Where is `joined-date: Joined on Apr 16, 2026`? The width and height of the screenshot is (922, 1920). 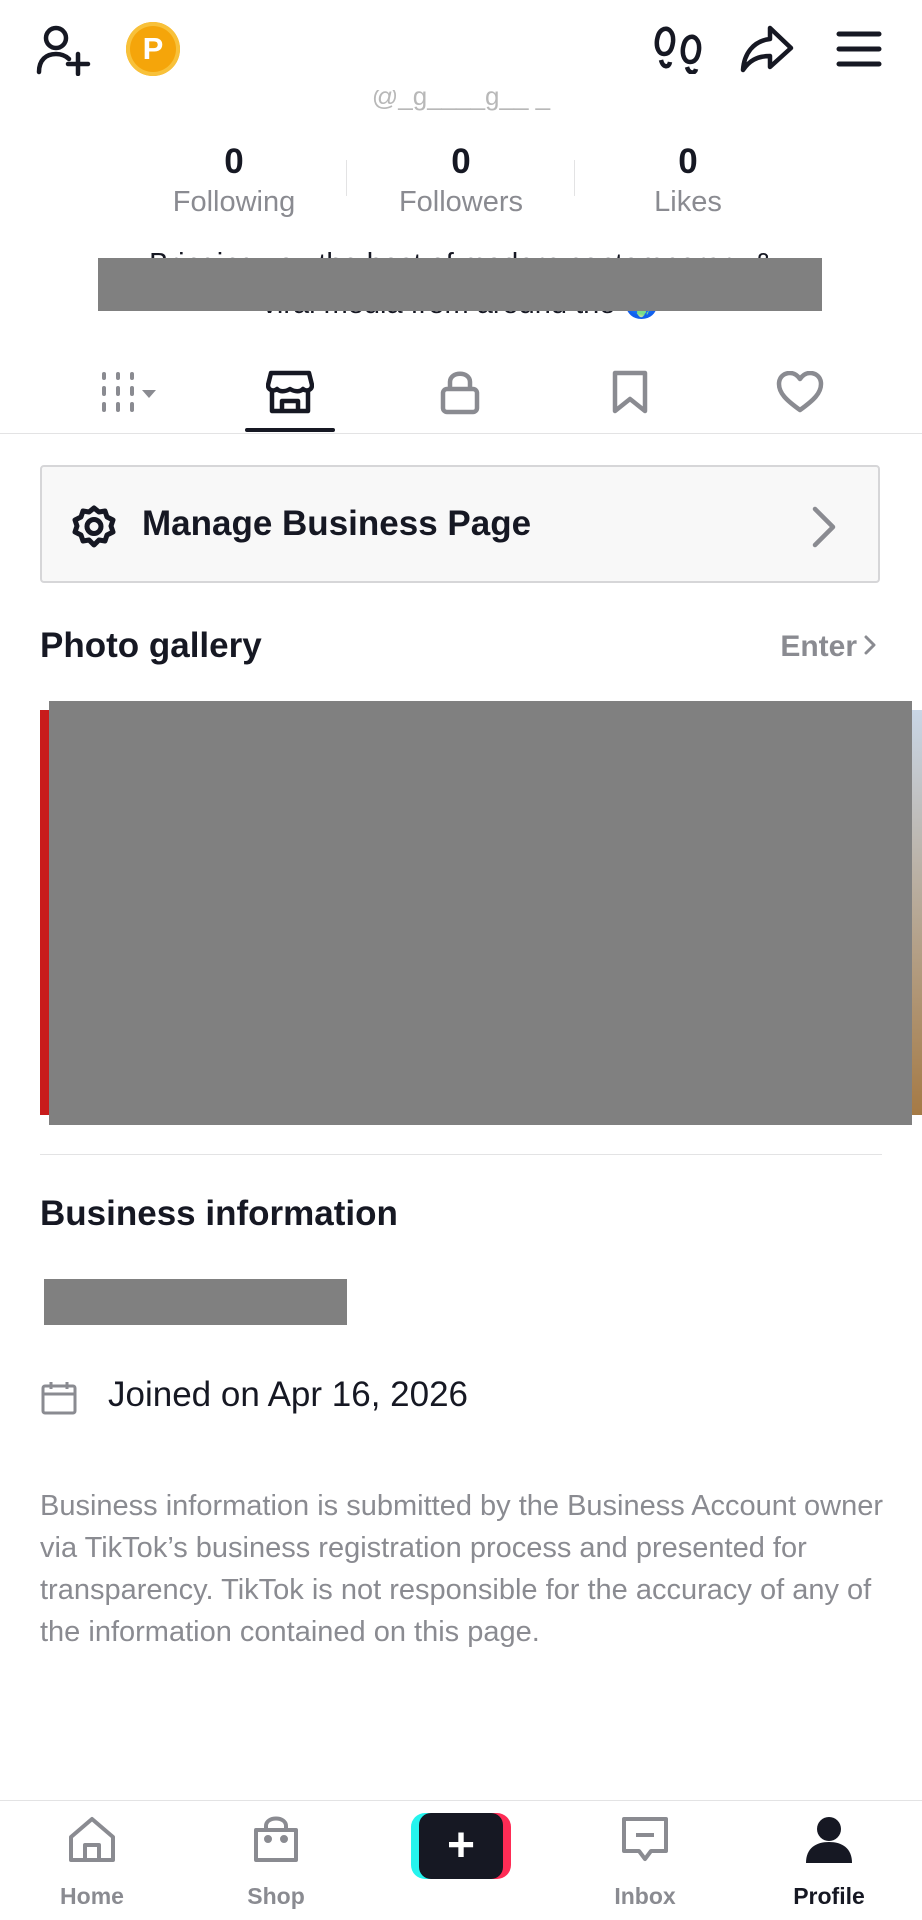 joined-date: Joined on Apr 16, 2026 is located at coordinates (288, 1394).